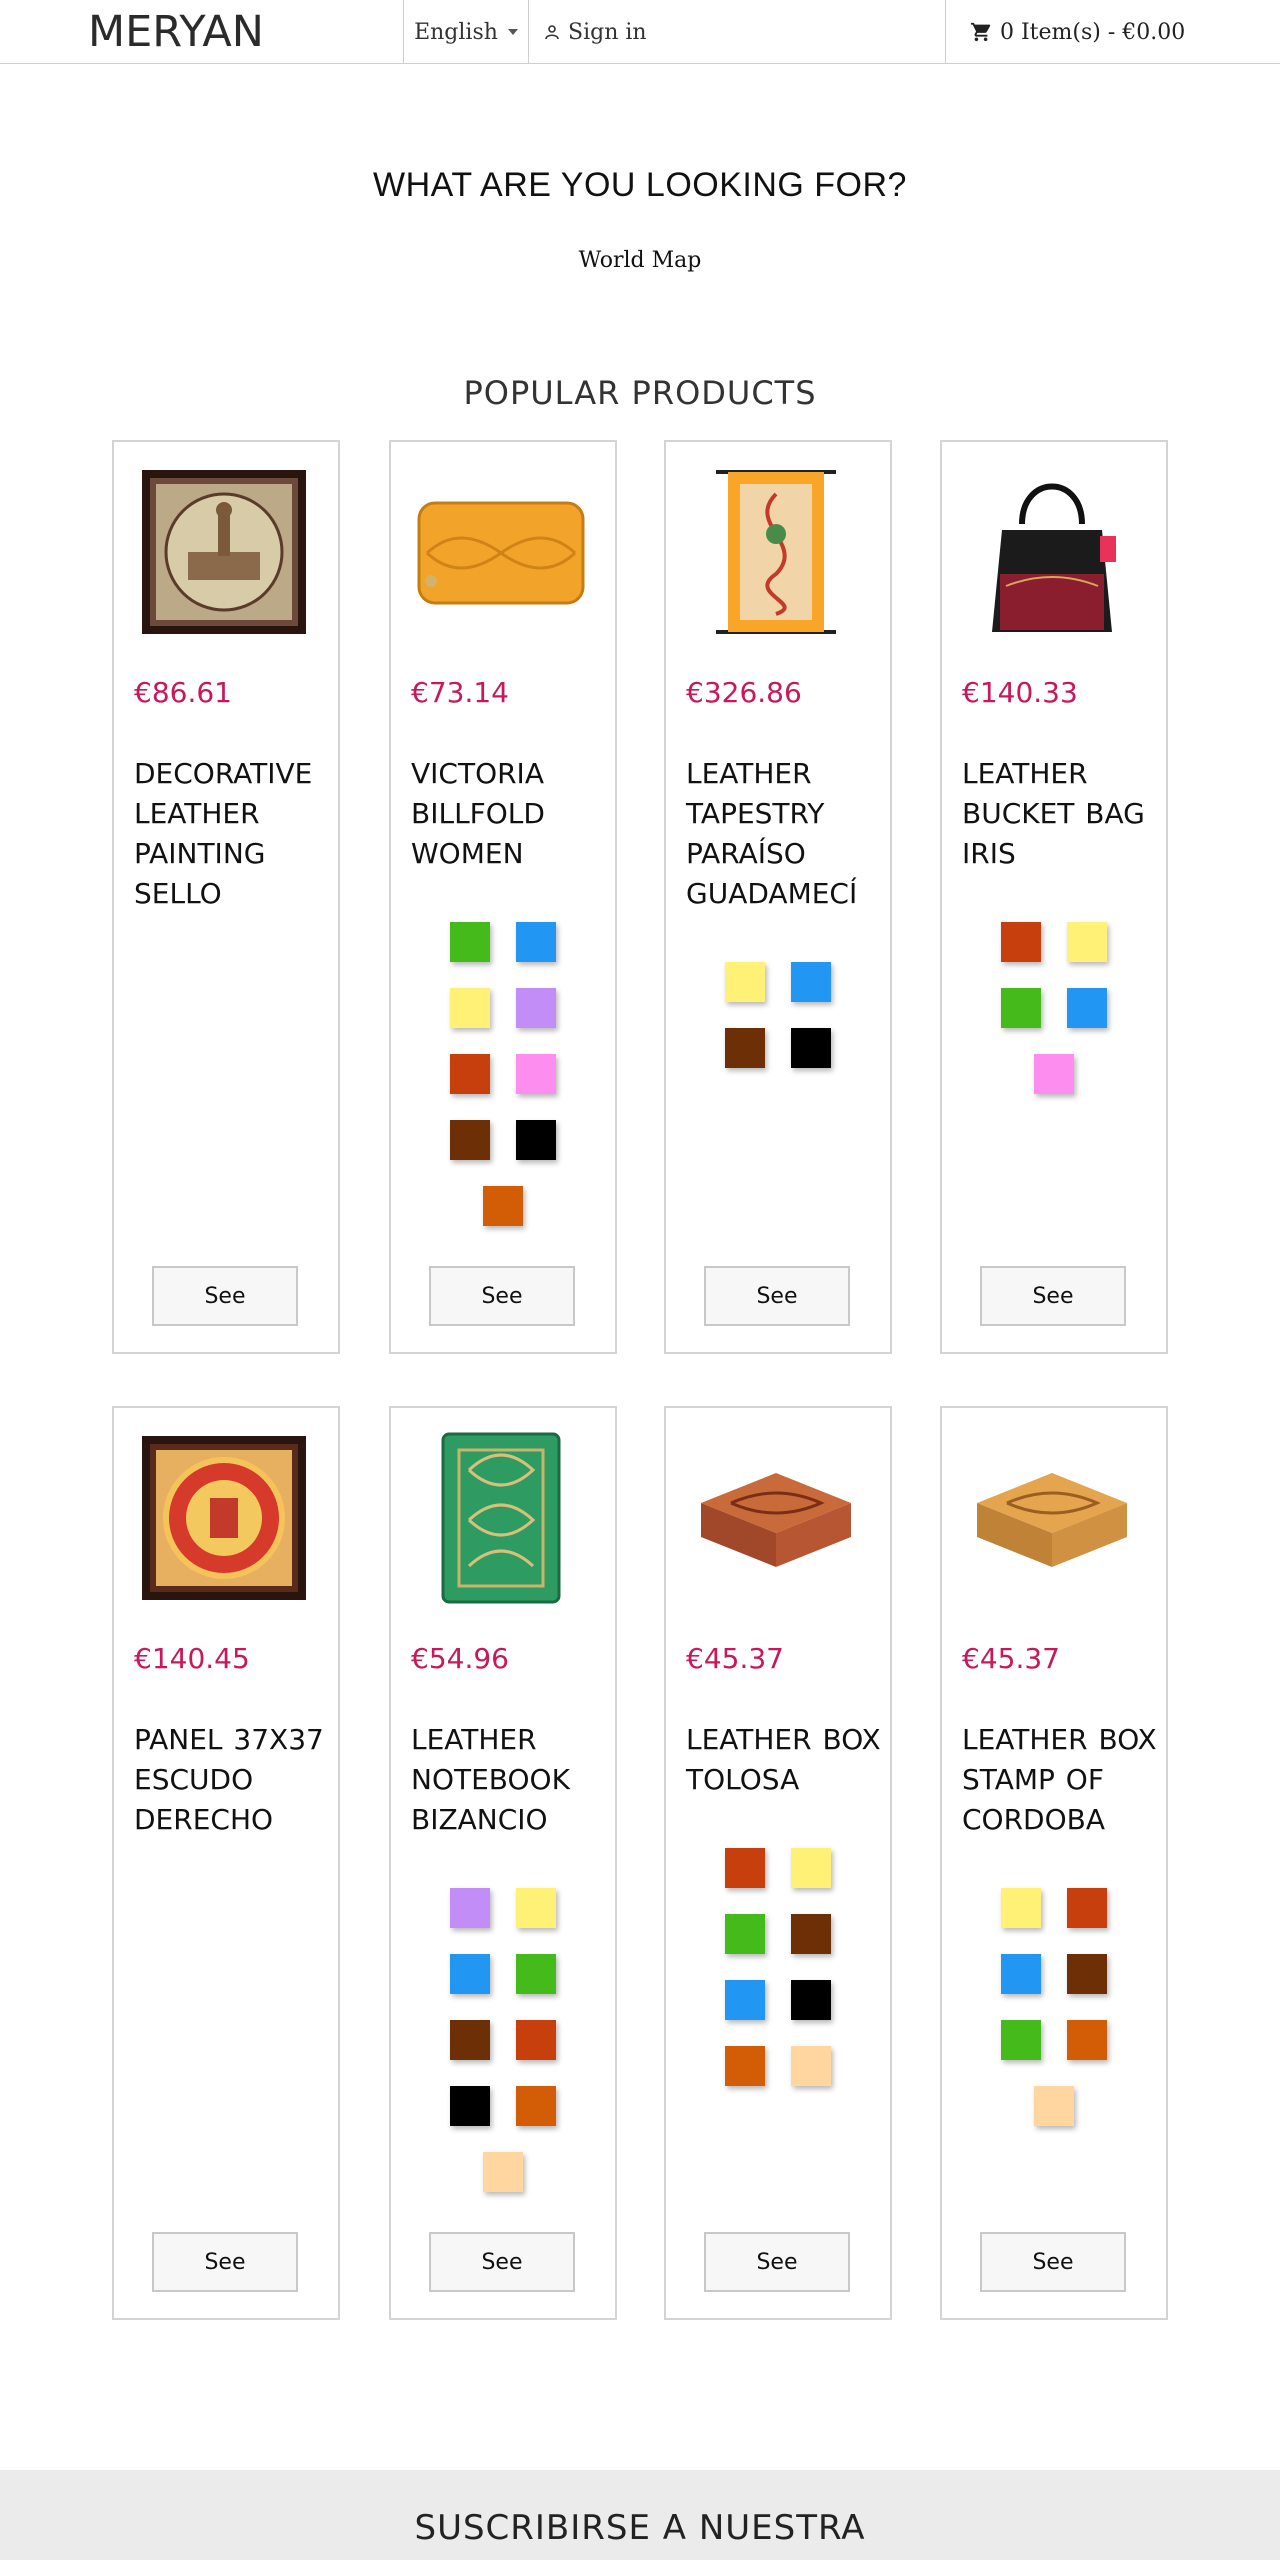 This screenshot has width=1280, height=2560. I want to click on product-name: DECORATIVE LEATHER PAINTING SELLO, so click(234, 834).